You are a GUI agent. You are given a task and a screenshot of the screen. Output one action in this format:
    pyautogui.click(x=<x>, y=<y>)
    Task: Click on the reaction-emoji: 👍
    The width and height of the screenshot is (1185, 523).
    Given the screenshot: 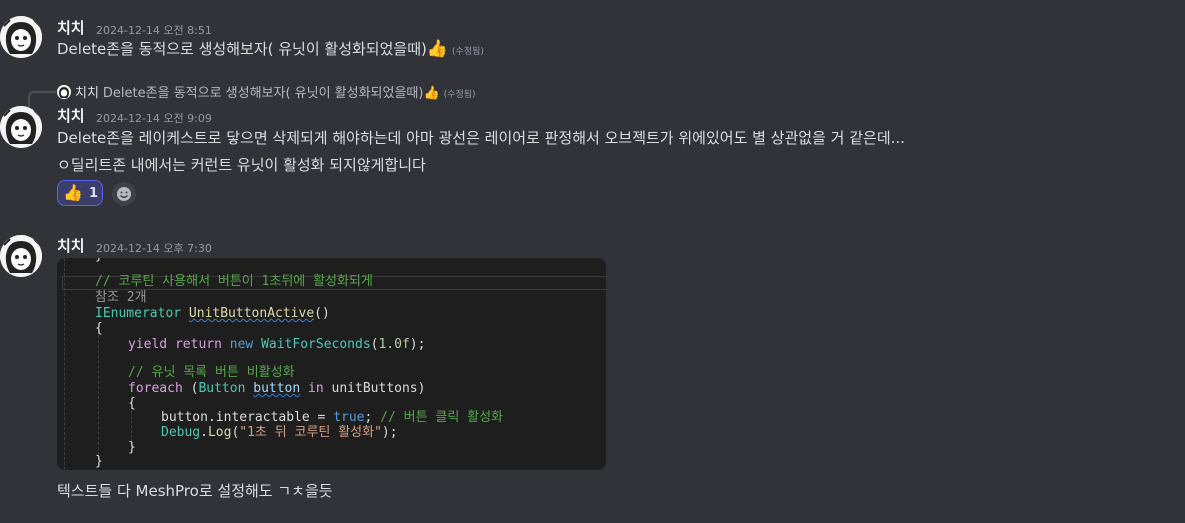 What is the action you would take?
    pyautogui.click(x=73, y=192)
    